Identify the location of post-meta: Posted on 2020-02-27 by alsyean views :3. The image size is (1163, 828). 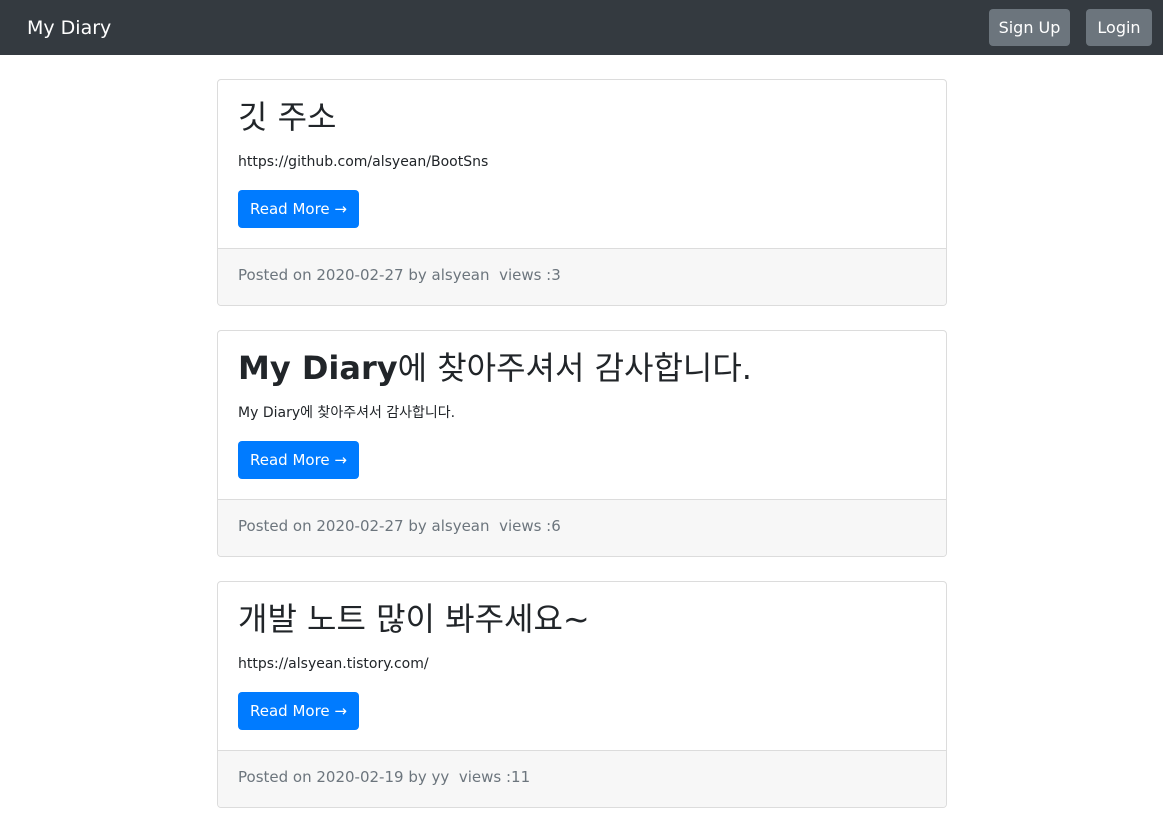
(399, 275).